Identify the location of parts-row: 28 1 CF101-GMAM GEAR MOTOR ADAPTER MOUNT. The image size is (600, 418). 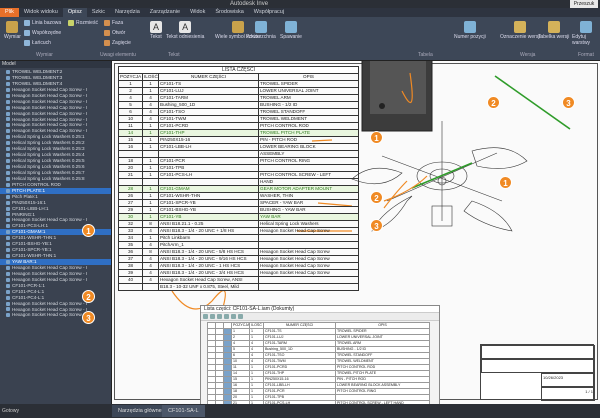
(238, 189).